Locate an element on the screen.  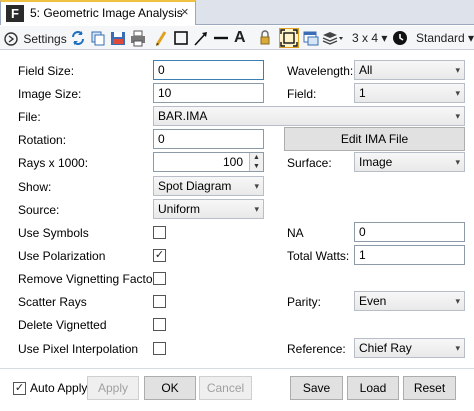
auto-apply-label: Auto Apply is located at coordinates (59, 388).